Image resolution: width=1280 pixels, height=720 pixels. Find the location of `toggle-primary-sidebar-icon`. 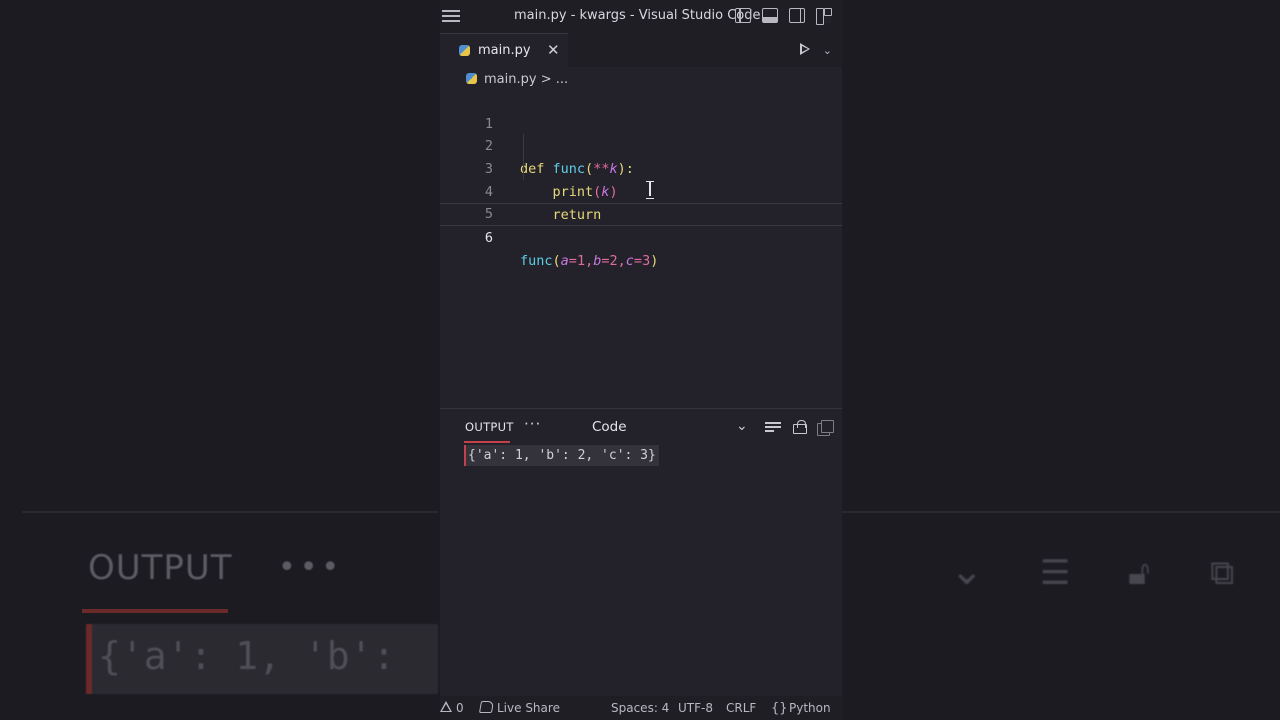

toggle-primary-sidebar-icon is located at coordinates (743, 15).